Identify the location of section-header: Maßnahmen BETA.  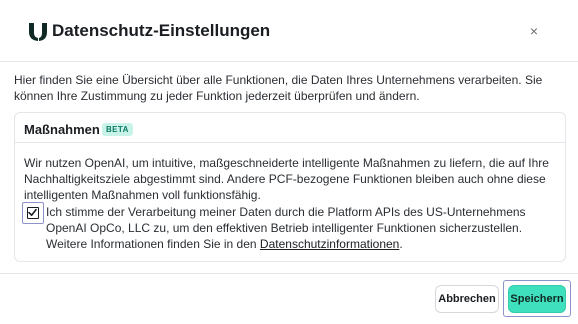
(290, 128).